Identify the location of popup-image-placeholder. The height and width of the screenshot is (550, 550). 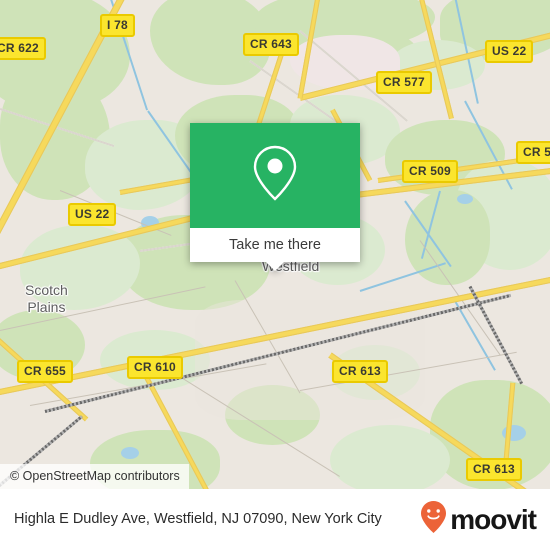
(275, 175).